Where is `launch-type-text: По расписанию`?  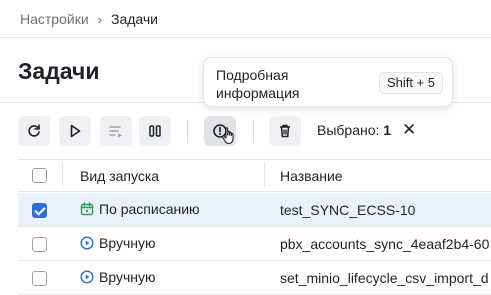
launch-type-text: По расписанию is located at coordinates (149, 209).